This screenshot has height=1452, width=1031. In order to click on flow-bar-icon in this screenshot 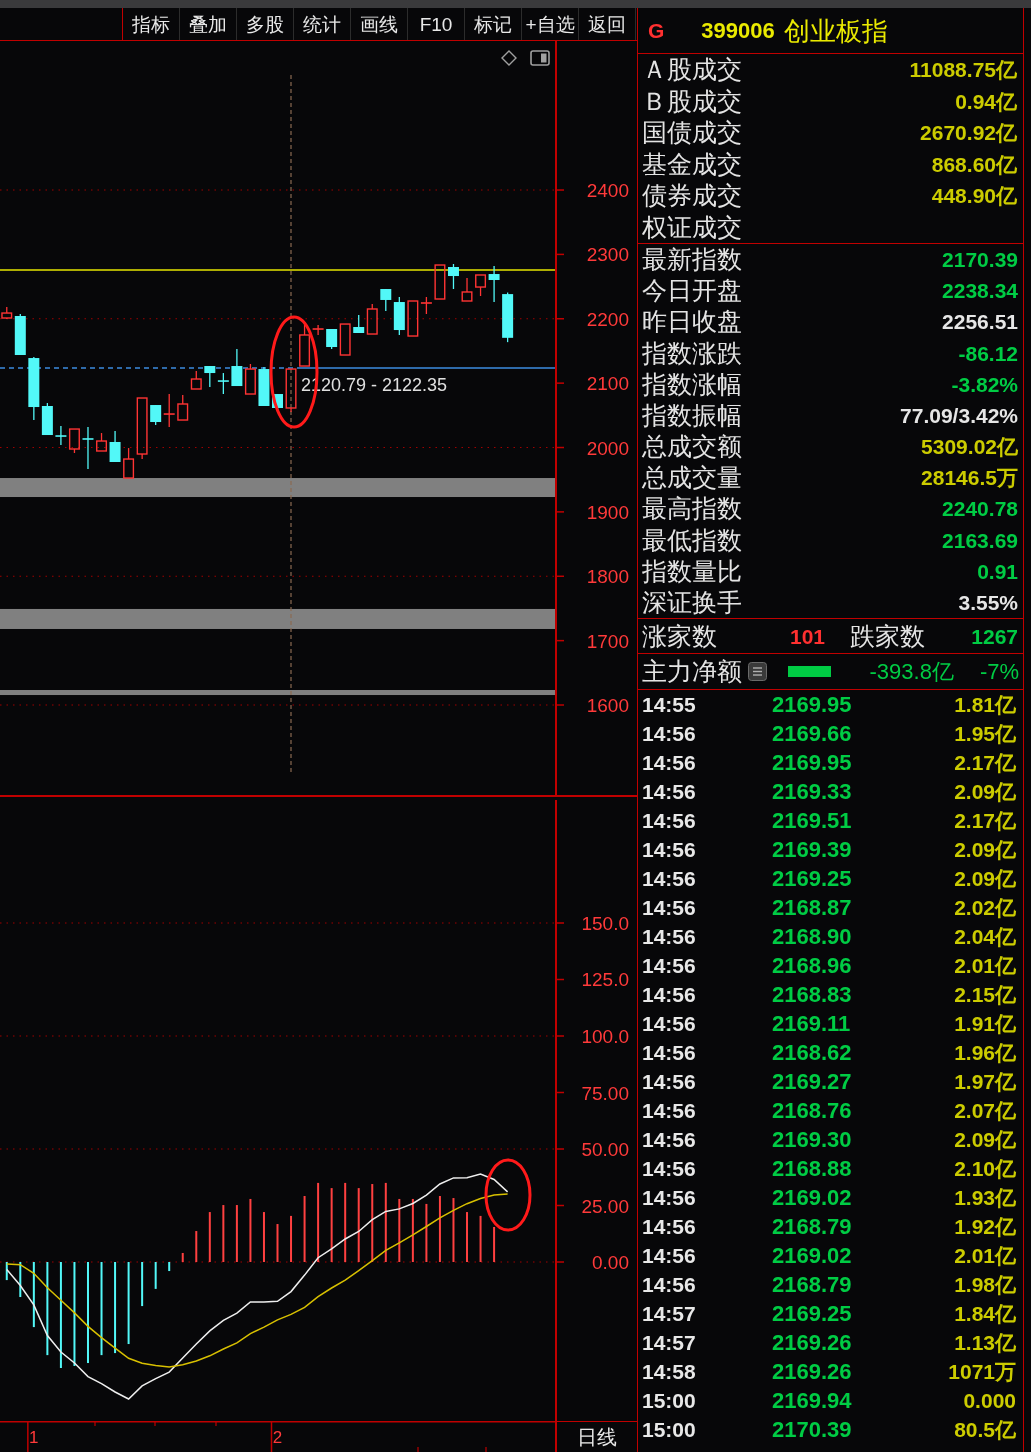, I will do `click(809, 671)`.